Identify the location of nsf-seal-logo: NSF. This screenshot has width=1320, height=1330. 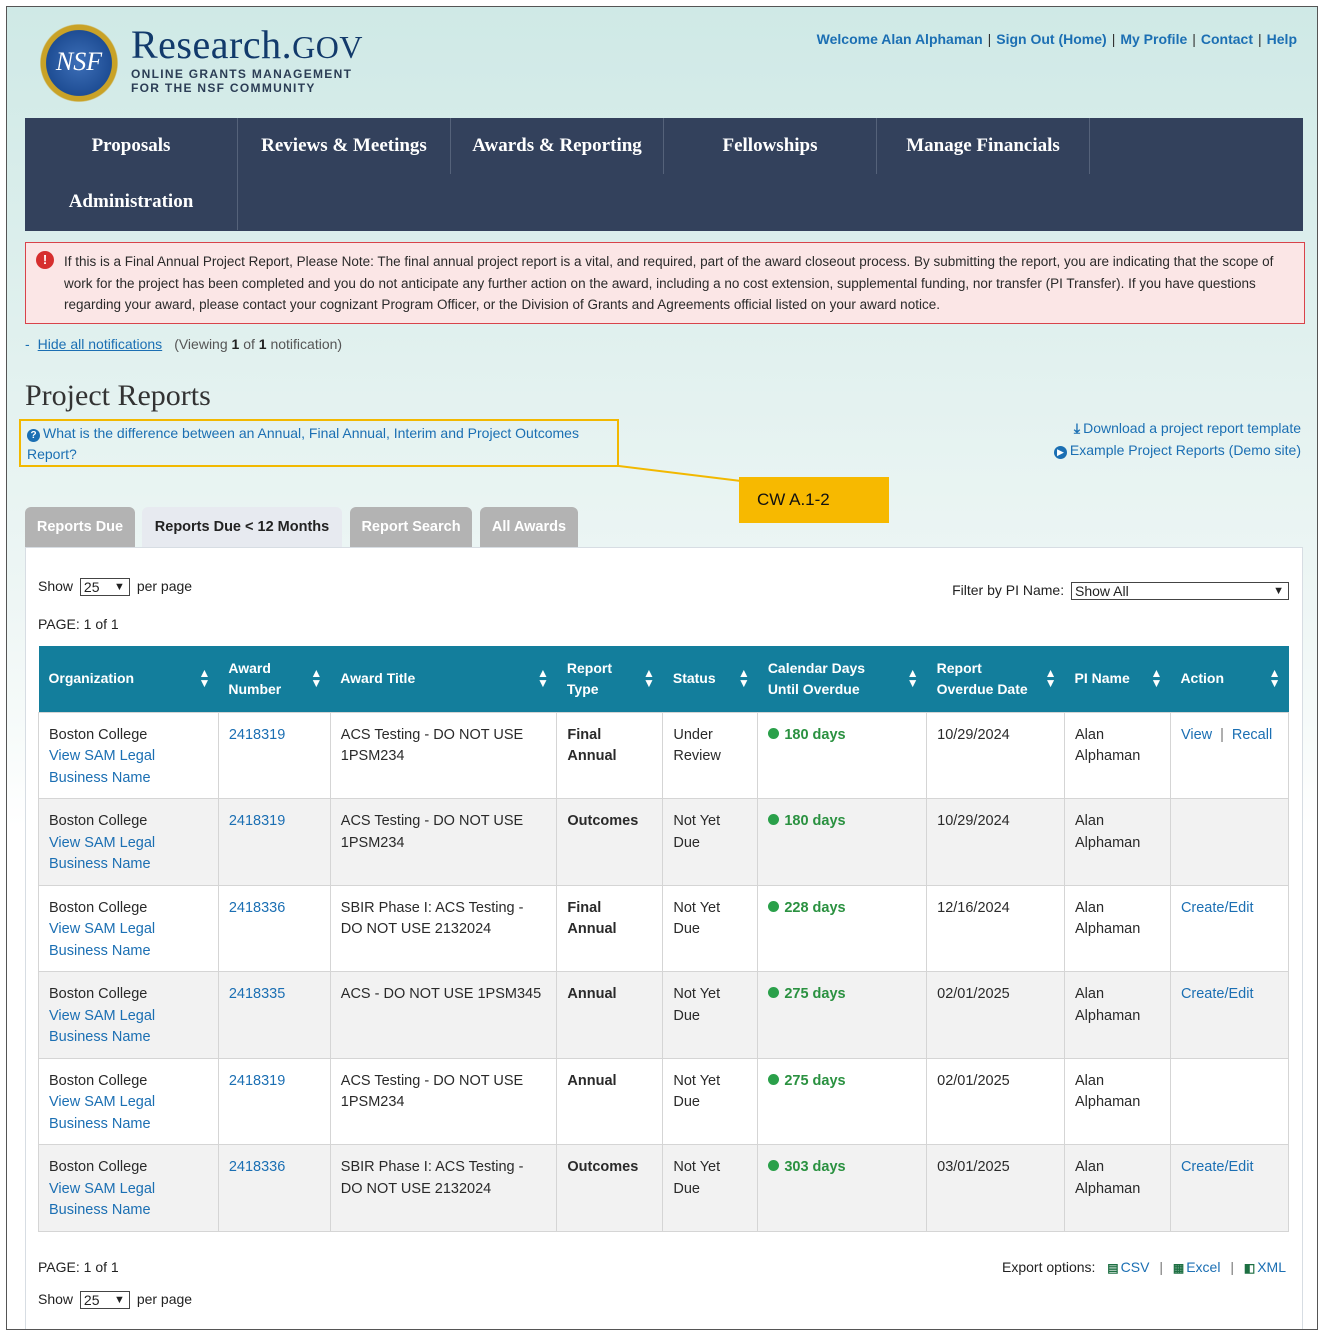
(79, 63).